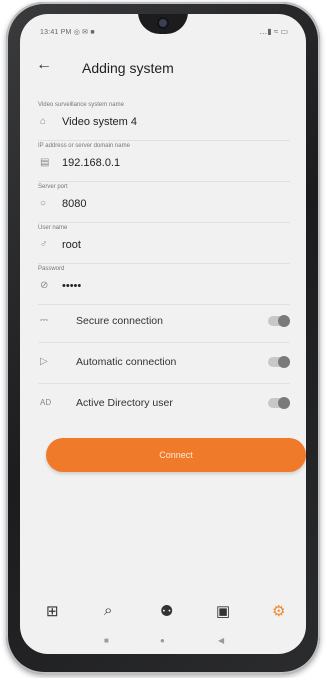 This screenshot has width=327, height=678. What do you see at coordinates (162, 640) in the screenshot?
I see `home-icon: ●` at bounding box center [162, 640].